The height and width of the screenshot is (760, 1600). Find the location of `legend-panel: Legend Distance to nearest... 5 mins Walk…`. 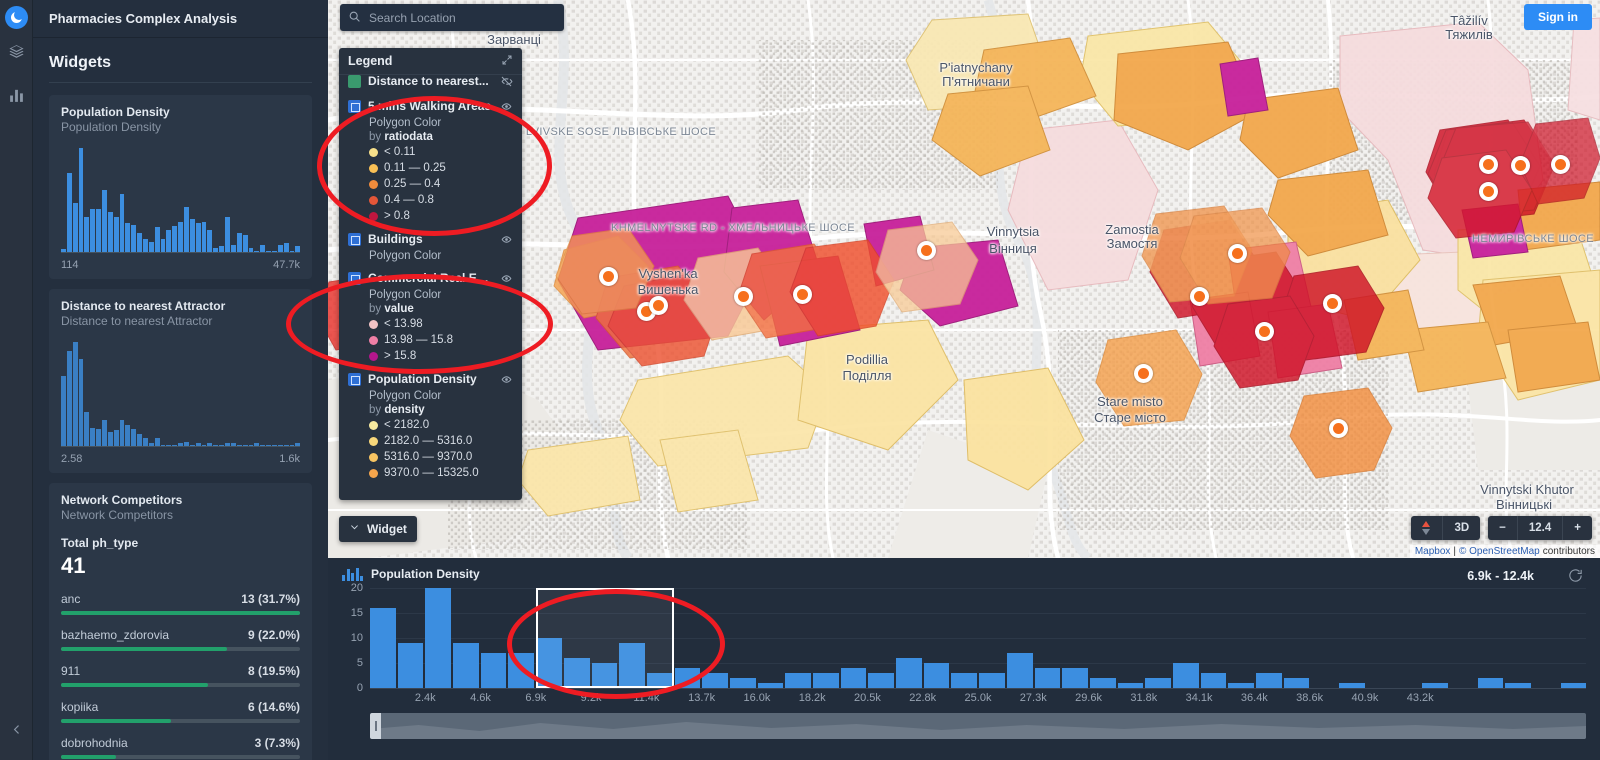

legend-panel: Legend Distance to nearest... 5 mins Walk… is located at coordinates (430, 274).